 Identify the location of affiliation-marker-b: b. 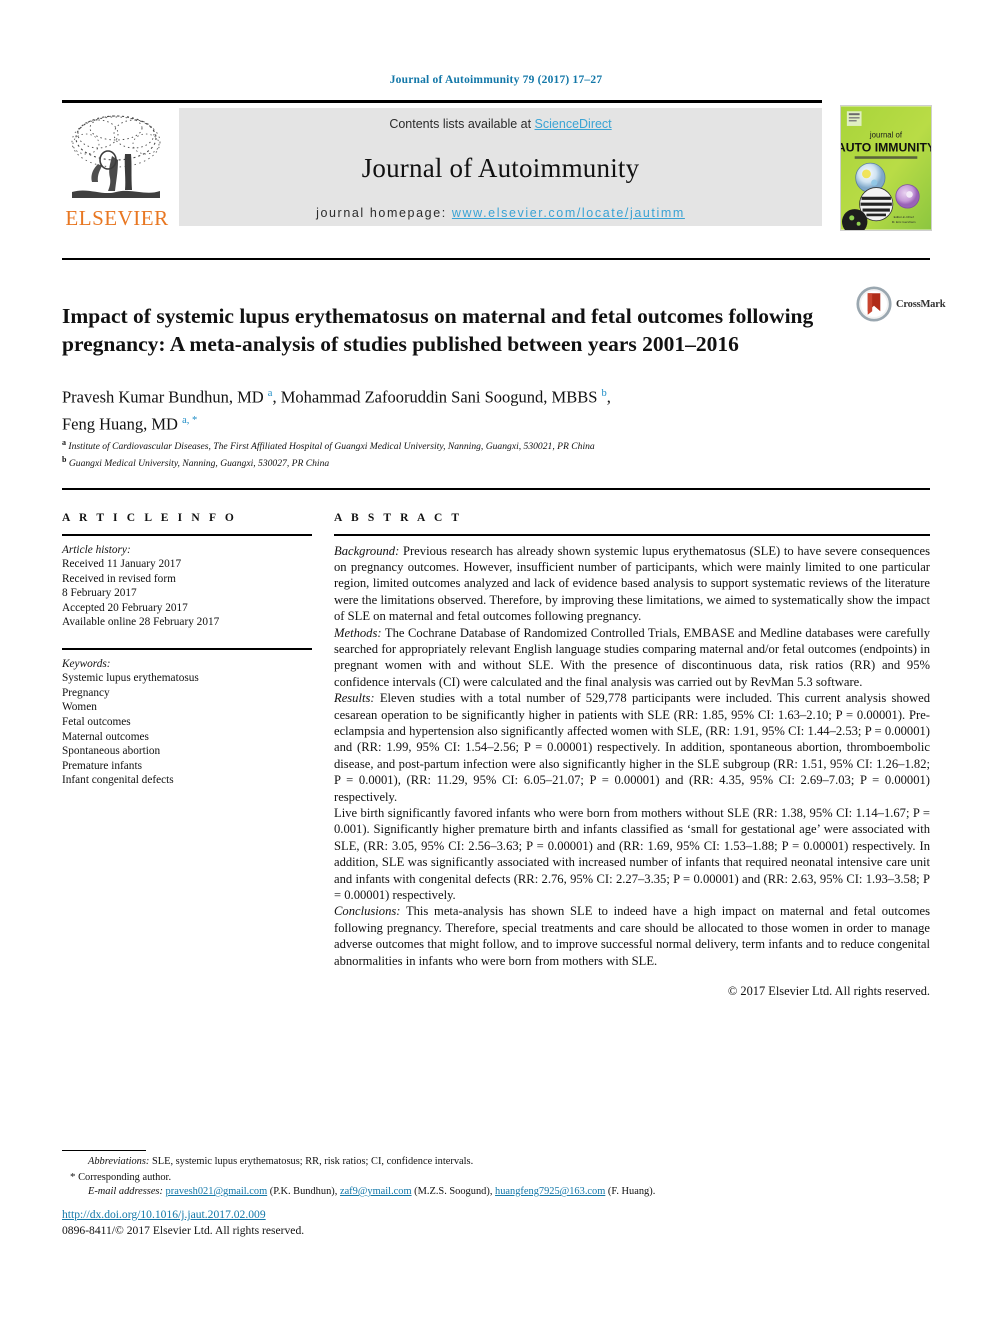
(64, 459).